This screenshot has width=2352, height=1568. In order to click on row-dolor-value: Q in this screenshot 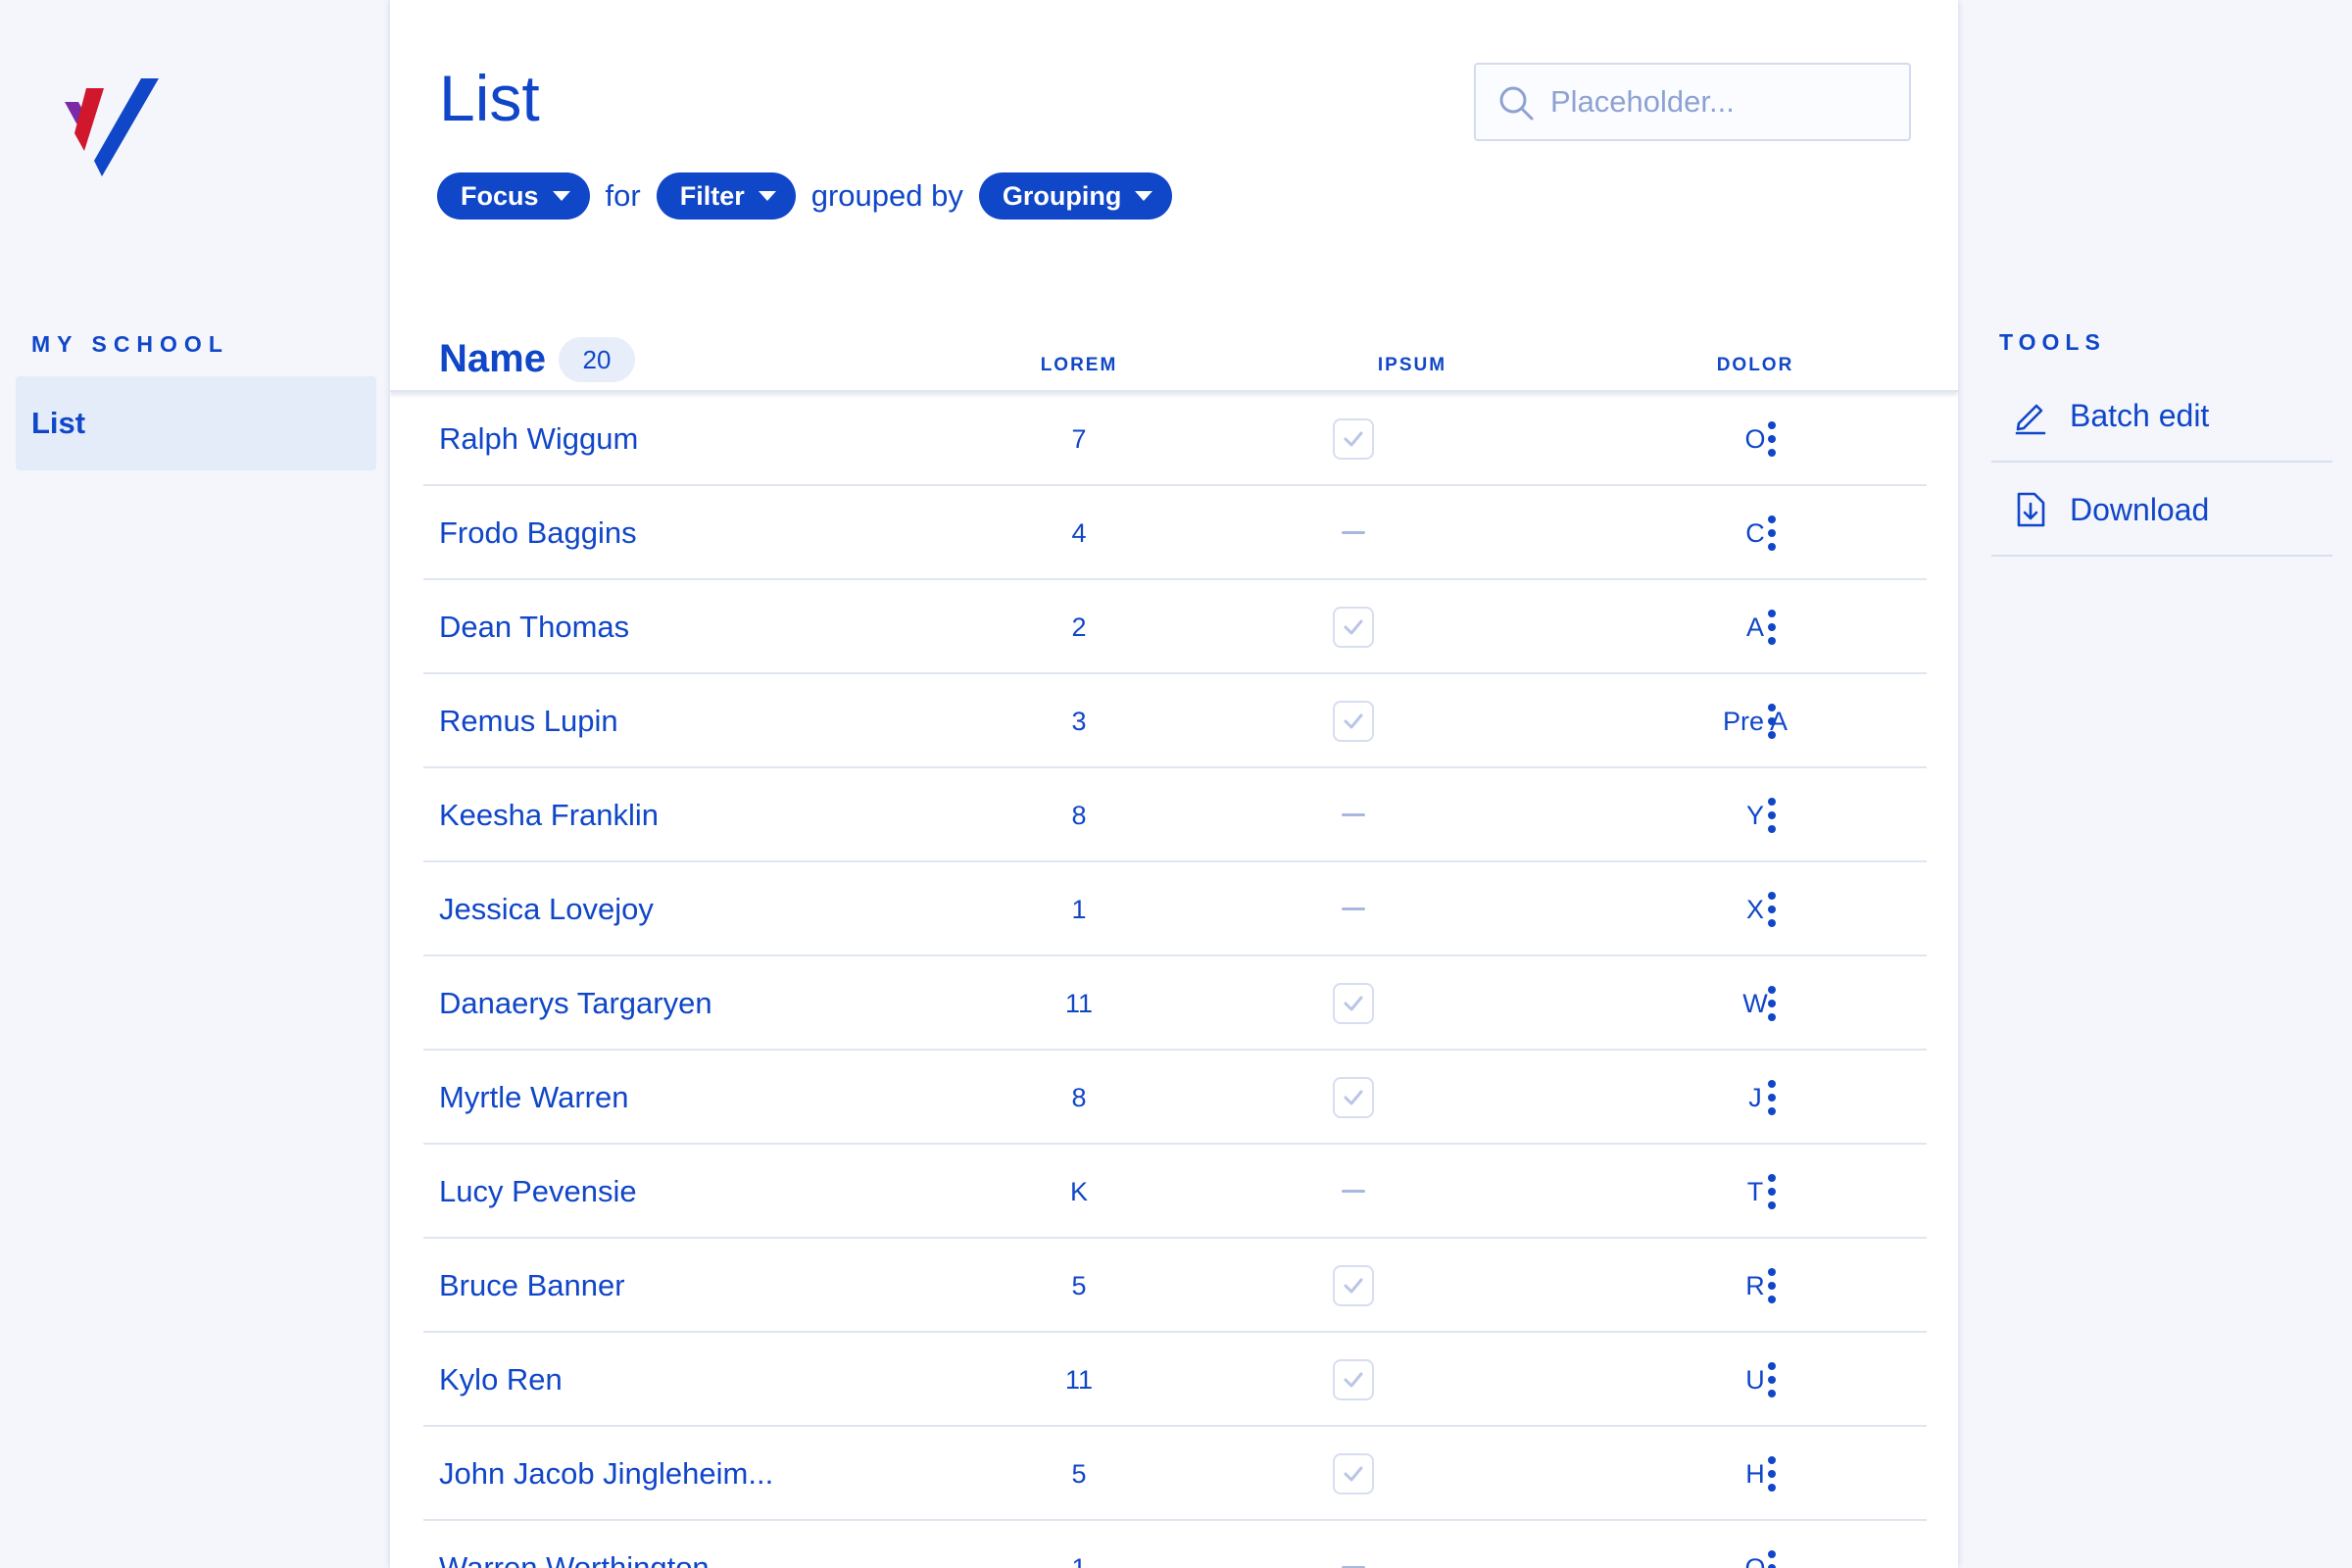, I will do `click(1755, 1561)`.